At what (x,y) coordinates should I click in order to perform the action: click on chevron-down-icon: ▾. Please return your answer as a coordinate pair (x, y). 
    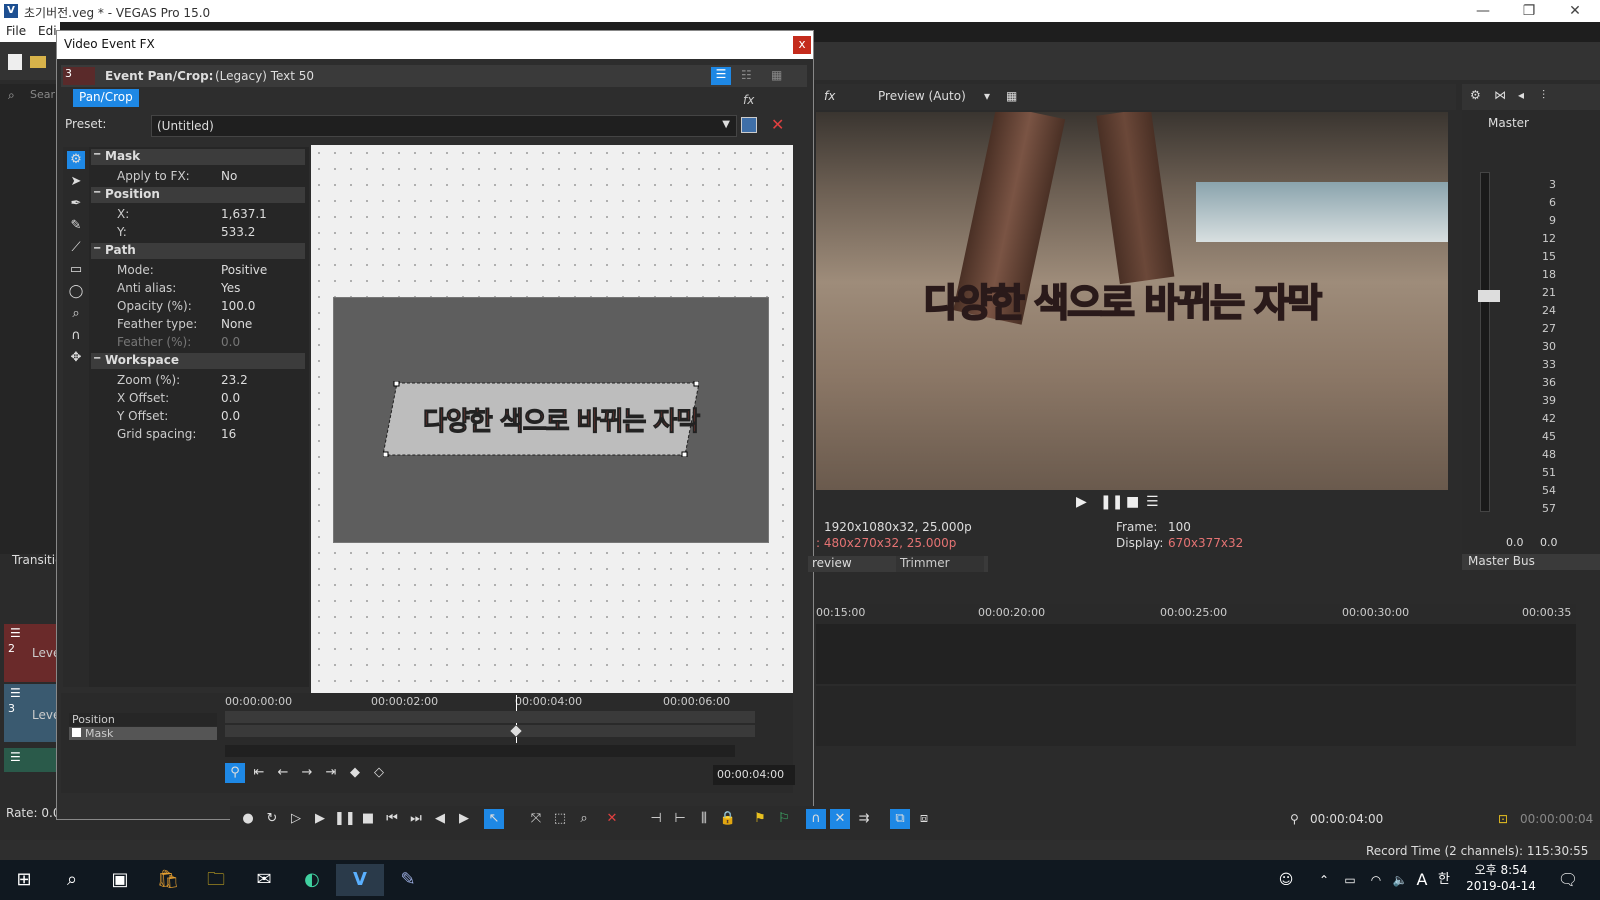
    Looking at the image, I should click on (987, 96).